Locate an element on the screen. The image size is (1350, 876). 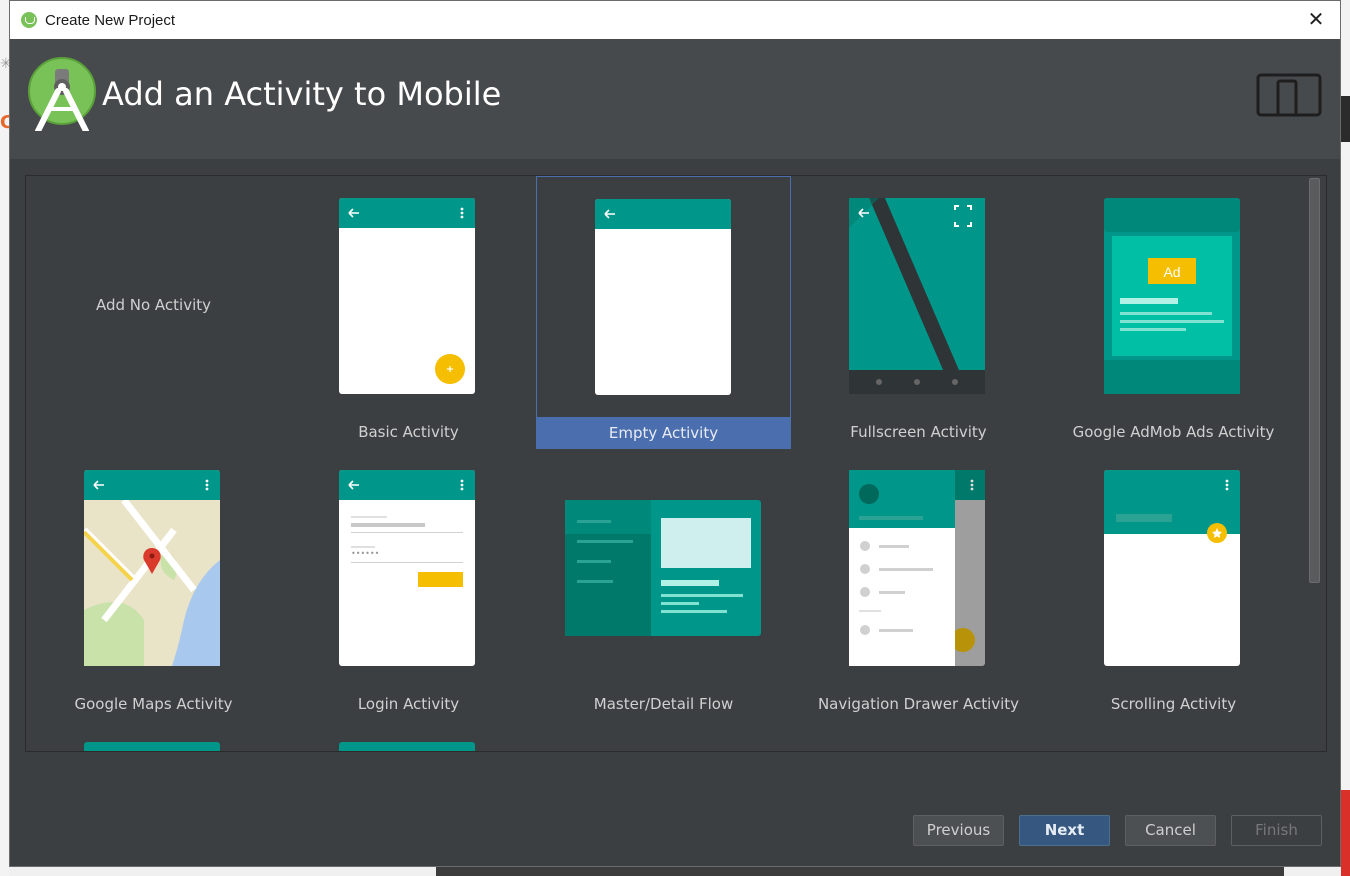
master-detail-preview is located at coordinates (663, 568).